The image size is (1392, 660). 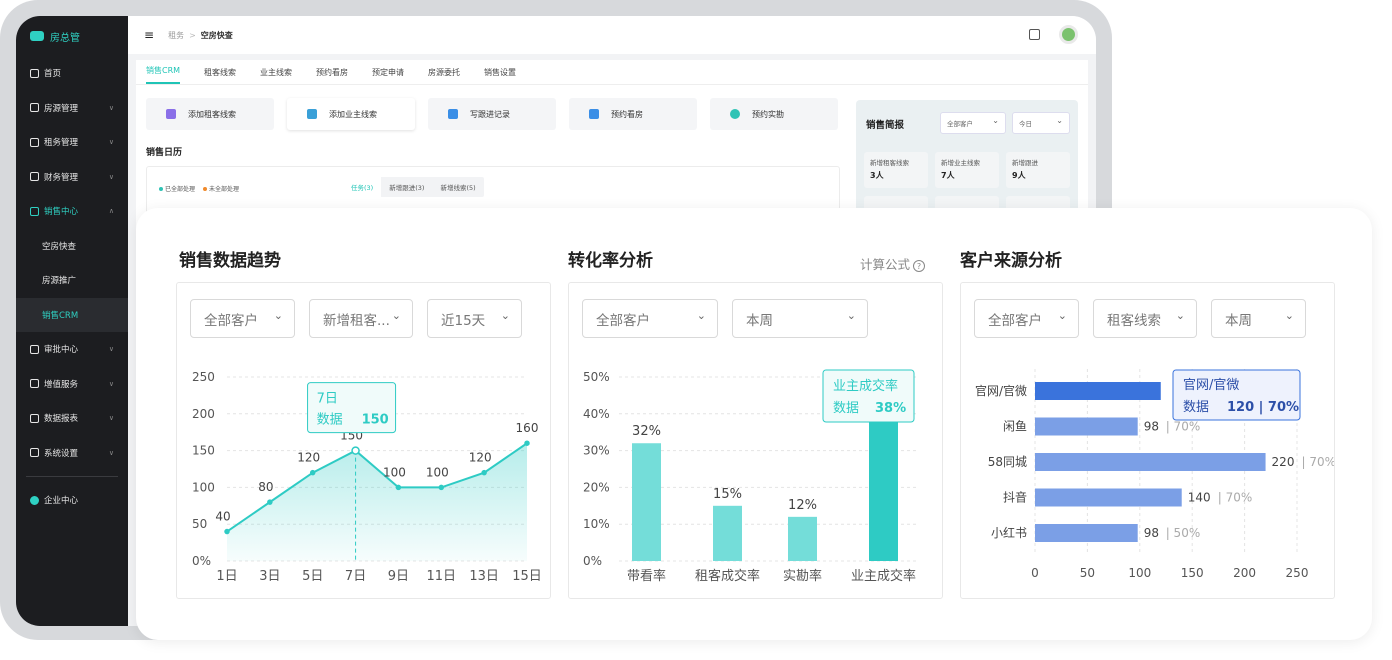 What do you see at coordinates (72, 73) in the screenshot?
I see `sidebar-item-home: 首页` at bounding box center [72, 73].